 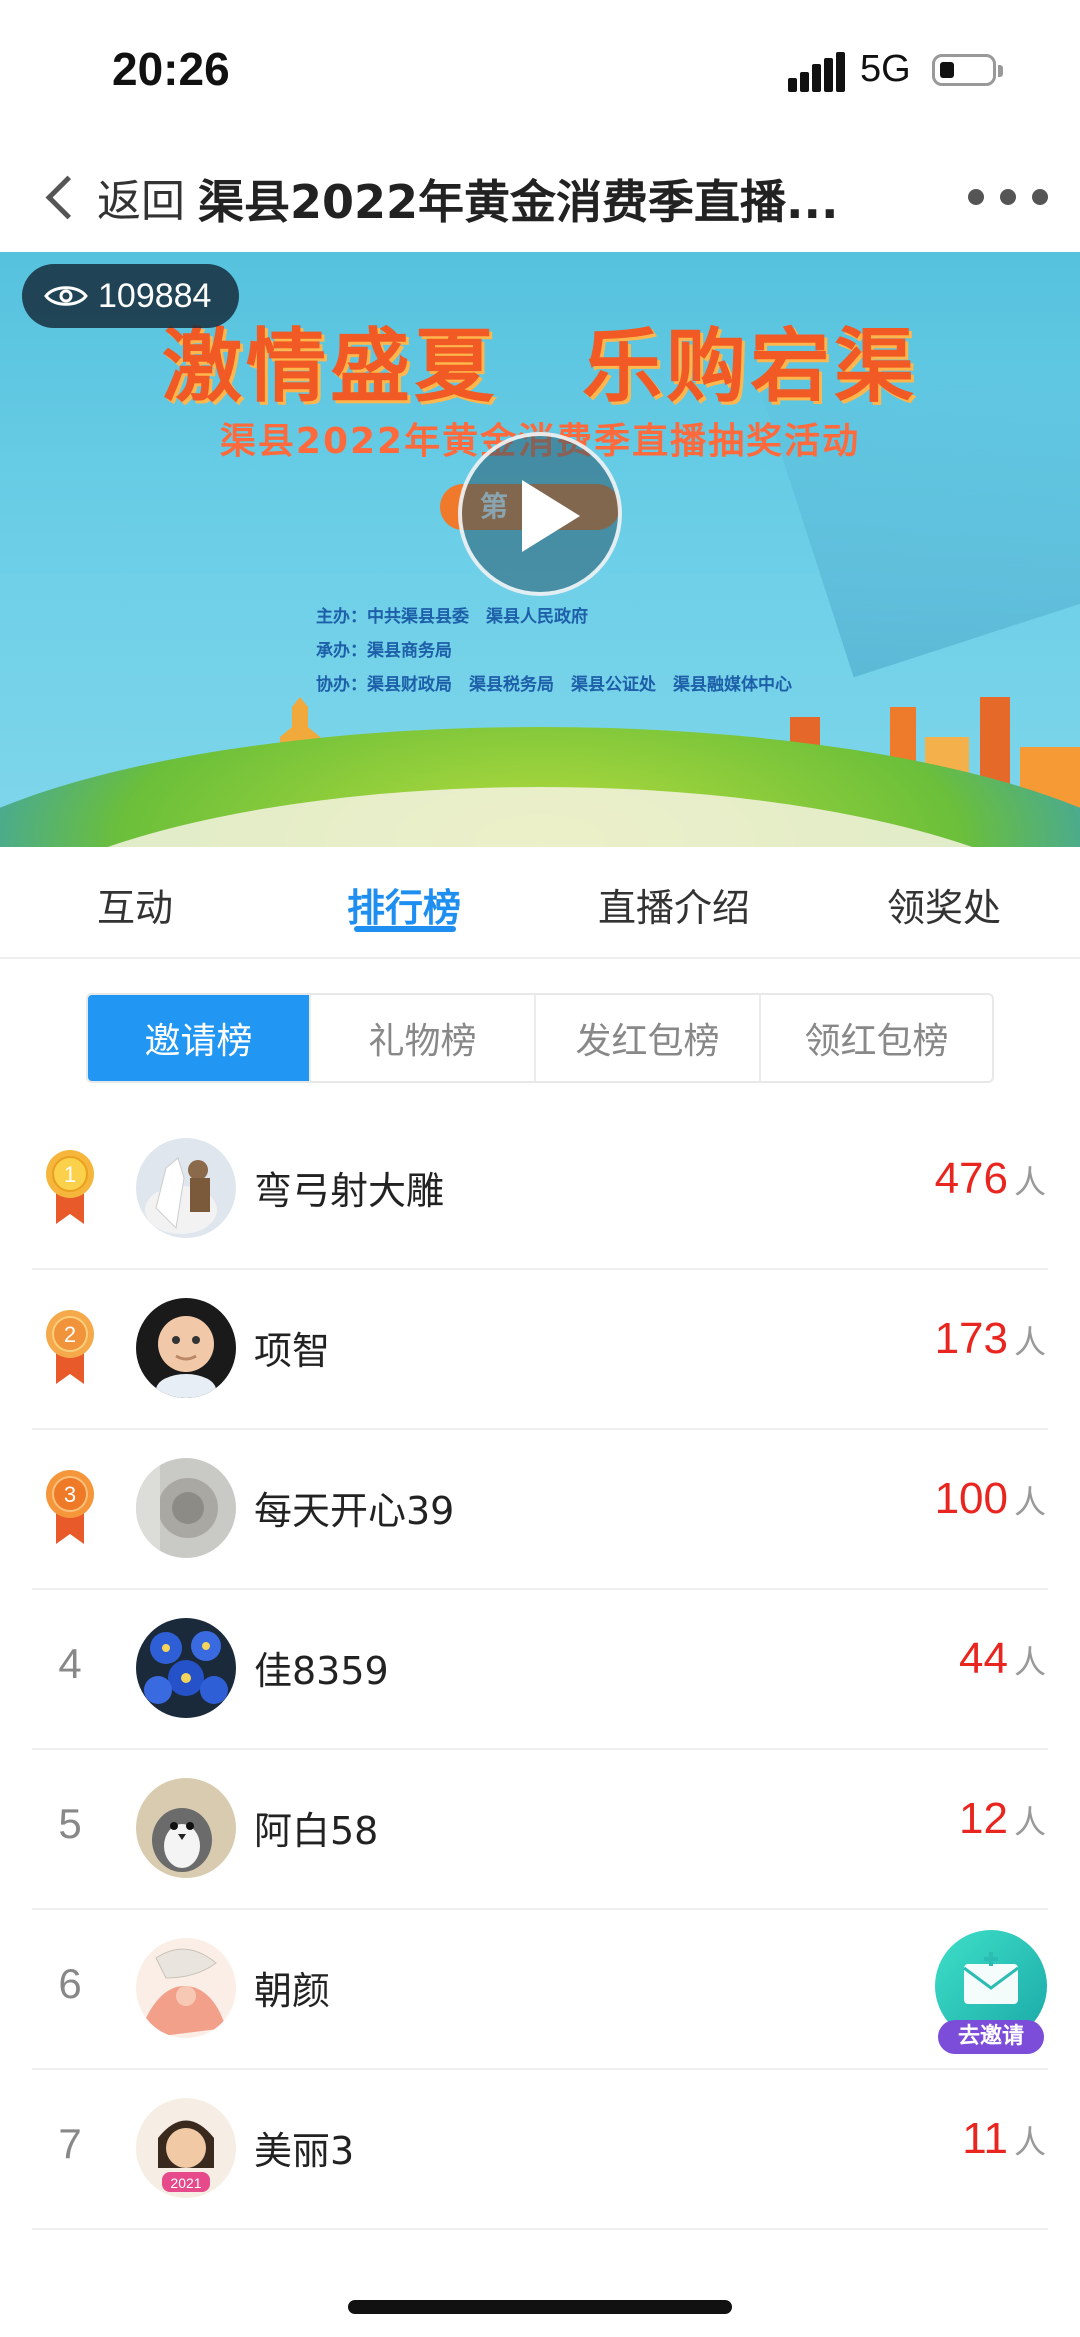 I want to click on battery-icon, so click(x=967, y=70).